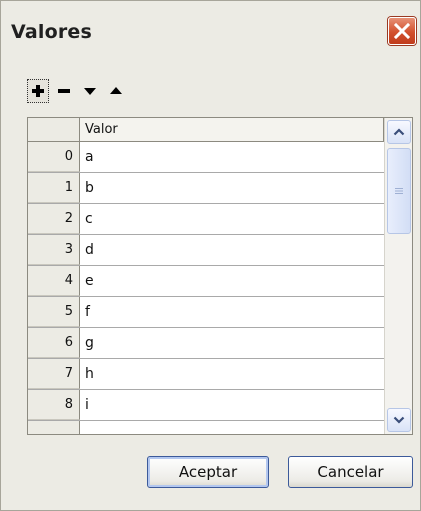 This screenshot has width=421, height=511. I want to click on move-down-button, so click(90, 91).